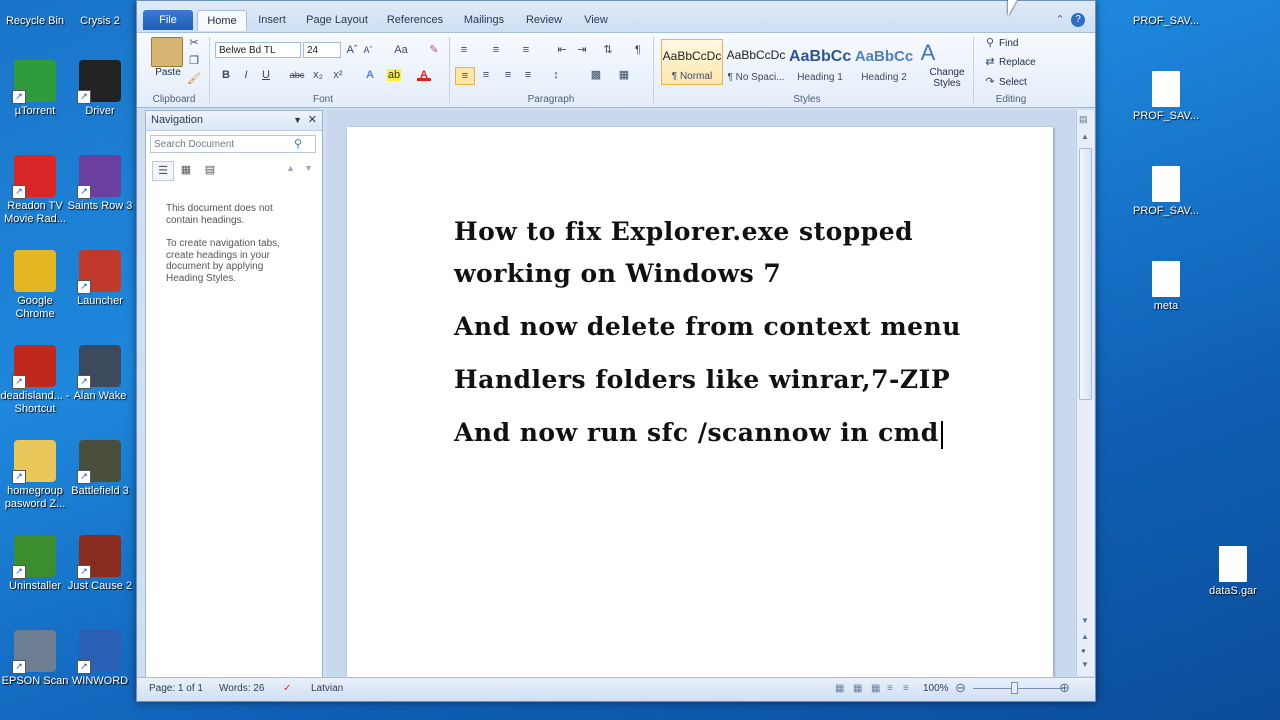 Image resolution: width=1280 pixels, height=720 pixels. I want to click on style-item: AaBbCcDc ¶ Normal, so click(692, 62).